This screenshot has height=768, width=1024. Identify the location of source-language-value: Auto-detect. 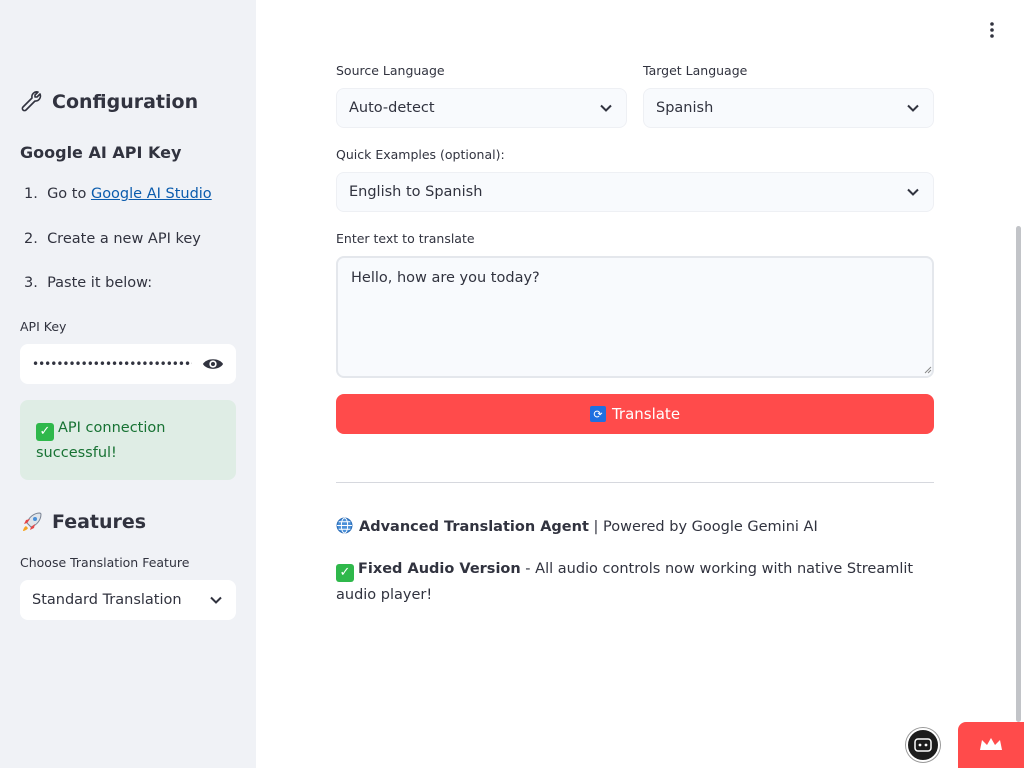
(392, 108).